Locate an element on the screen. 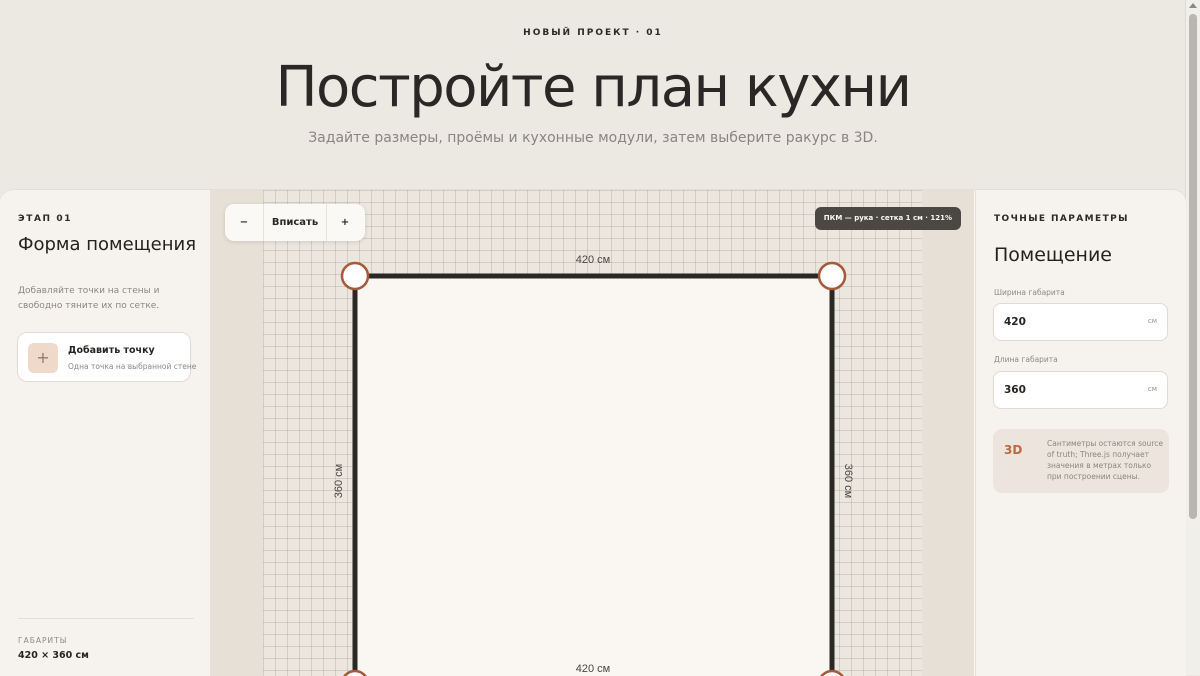 The height and width of the screenshot is (676, 1200). length-field-label: Длина габарита is located at coordinates (1026, 359).